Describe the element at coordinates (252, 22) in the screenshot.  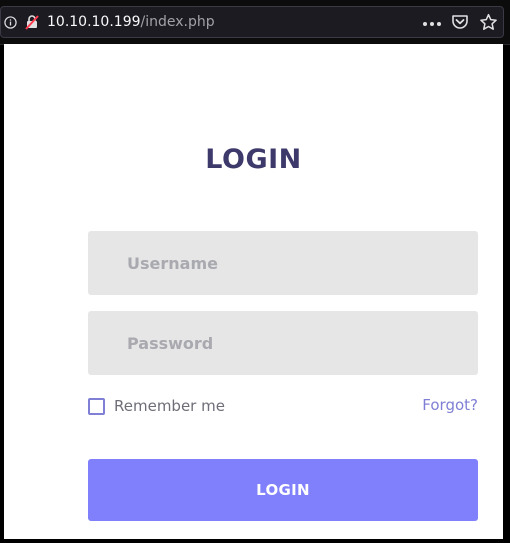
I see `address-bar: 10.10.10.199/index.php` at that location.